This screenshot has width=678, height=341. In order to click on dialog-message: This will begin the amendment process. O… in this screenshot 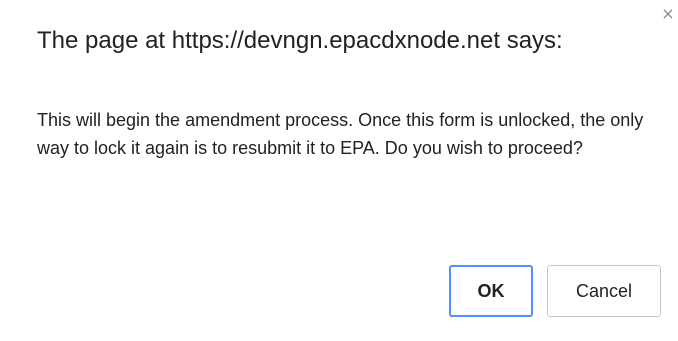, I will do `click(340, 134)`.